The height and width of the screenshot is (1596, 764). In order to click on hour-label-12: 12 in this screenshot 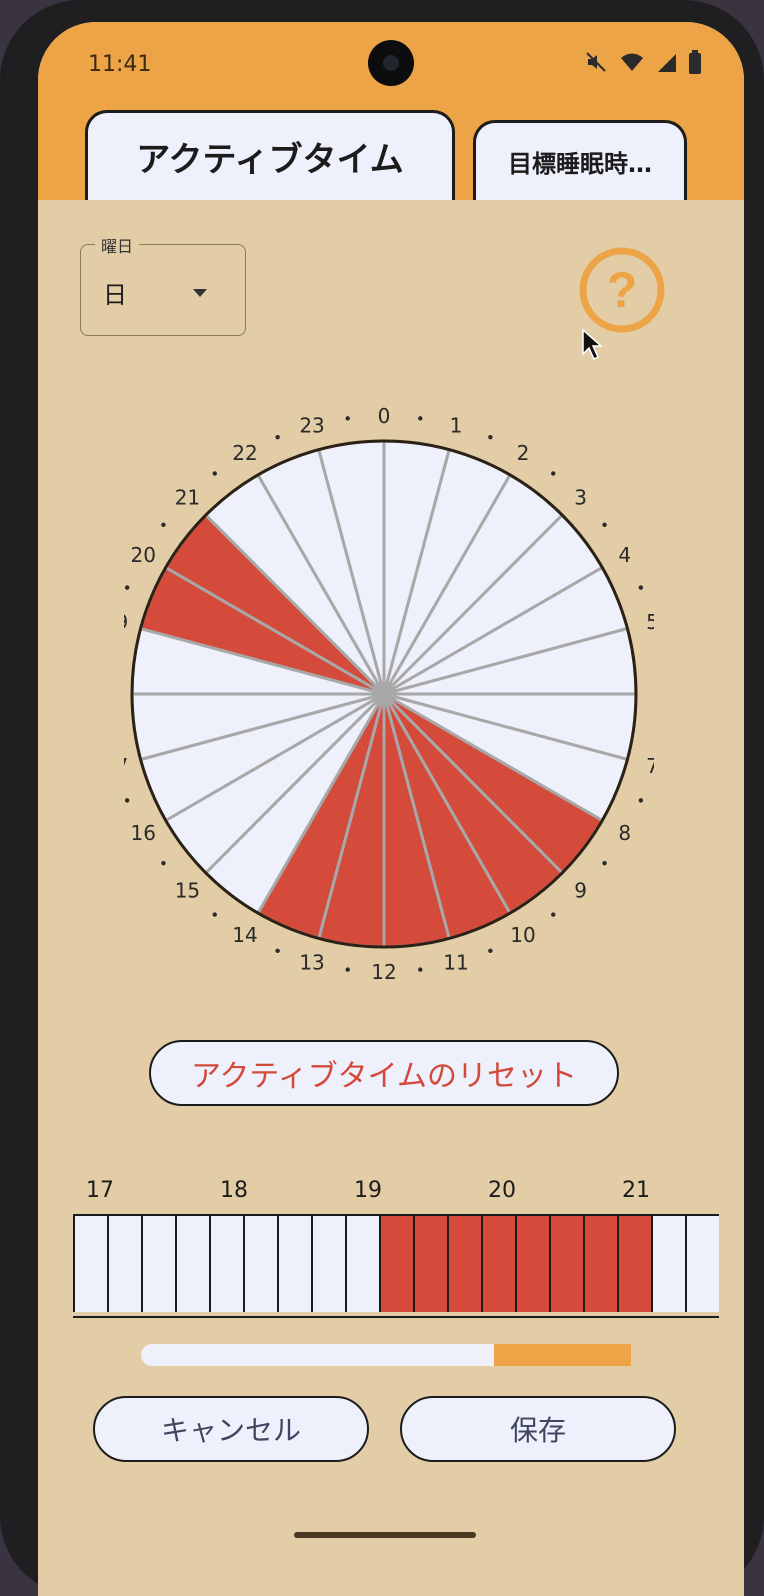, I will do `click(383, 972)`.